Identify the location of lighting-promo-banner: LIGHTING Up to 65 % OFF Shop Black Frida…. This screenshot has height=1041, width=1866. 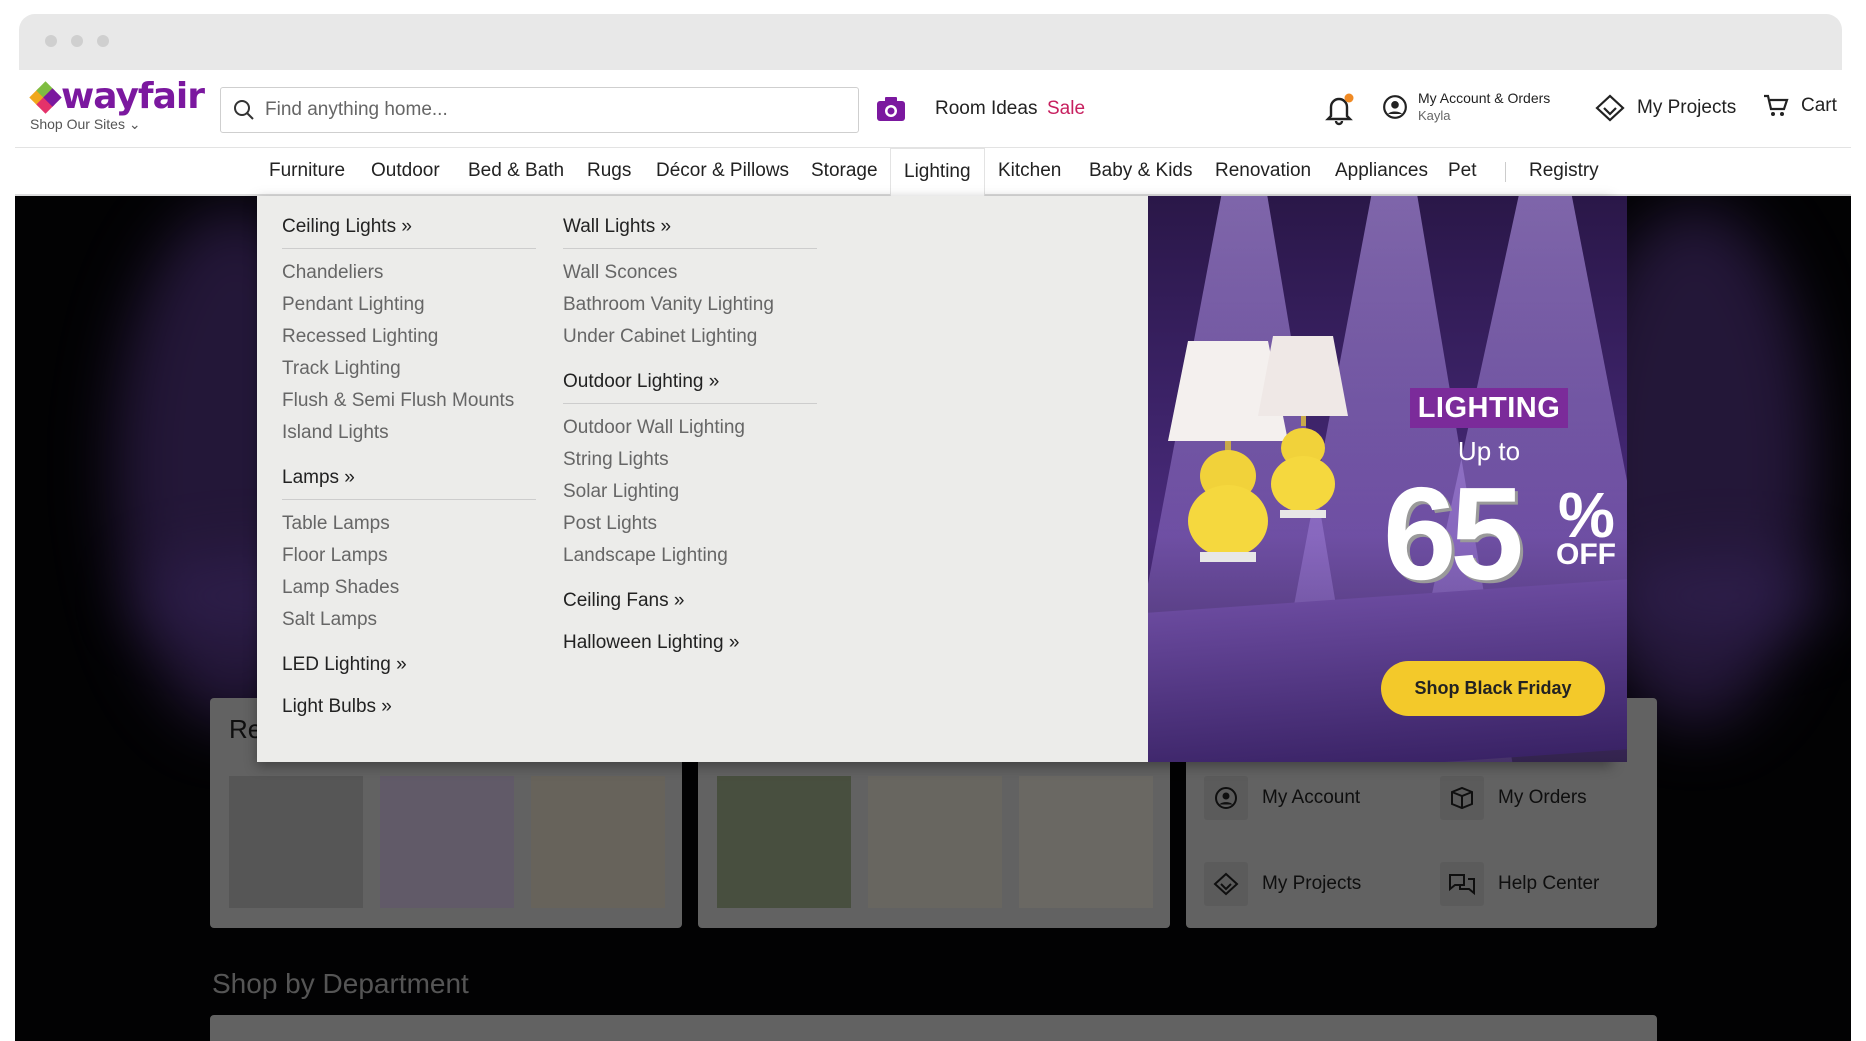
(1387, 479).